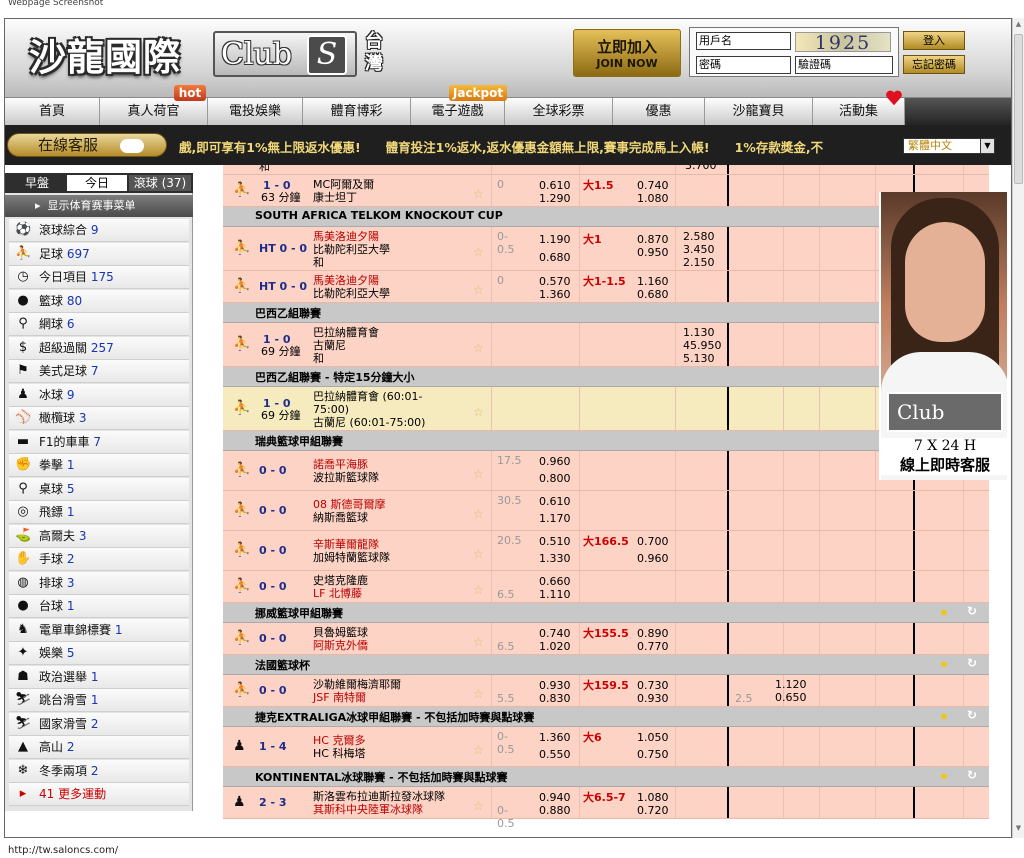  Describe the element at coordinates (653, 698) in the screenshot. I see `over-under-odds: 0.930` at that location.